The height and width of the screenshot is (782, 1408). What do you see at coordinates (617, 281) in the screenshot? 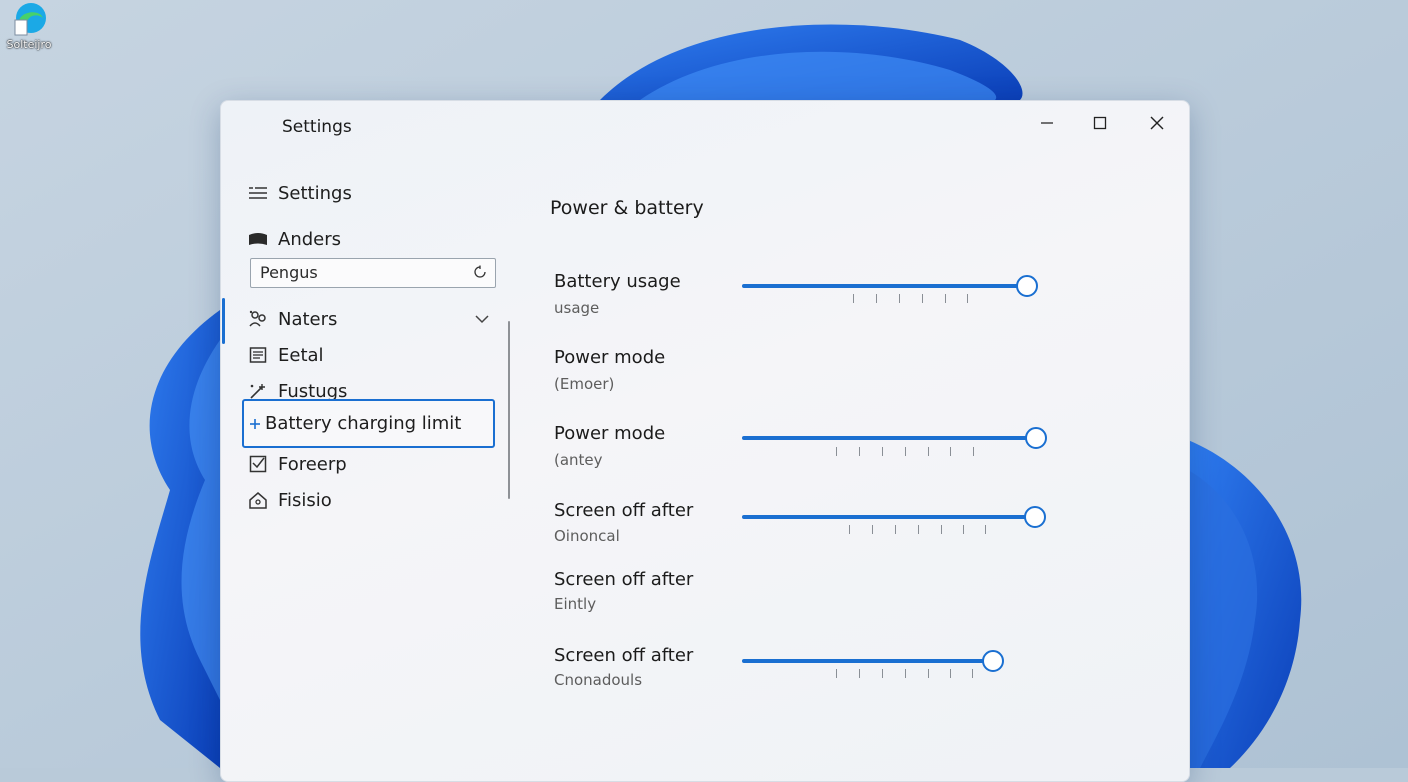
I see `setting-label: Battery usage` at bounding box center [617, 281].